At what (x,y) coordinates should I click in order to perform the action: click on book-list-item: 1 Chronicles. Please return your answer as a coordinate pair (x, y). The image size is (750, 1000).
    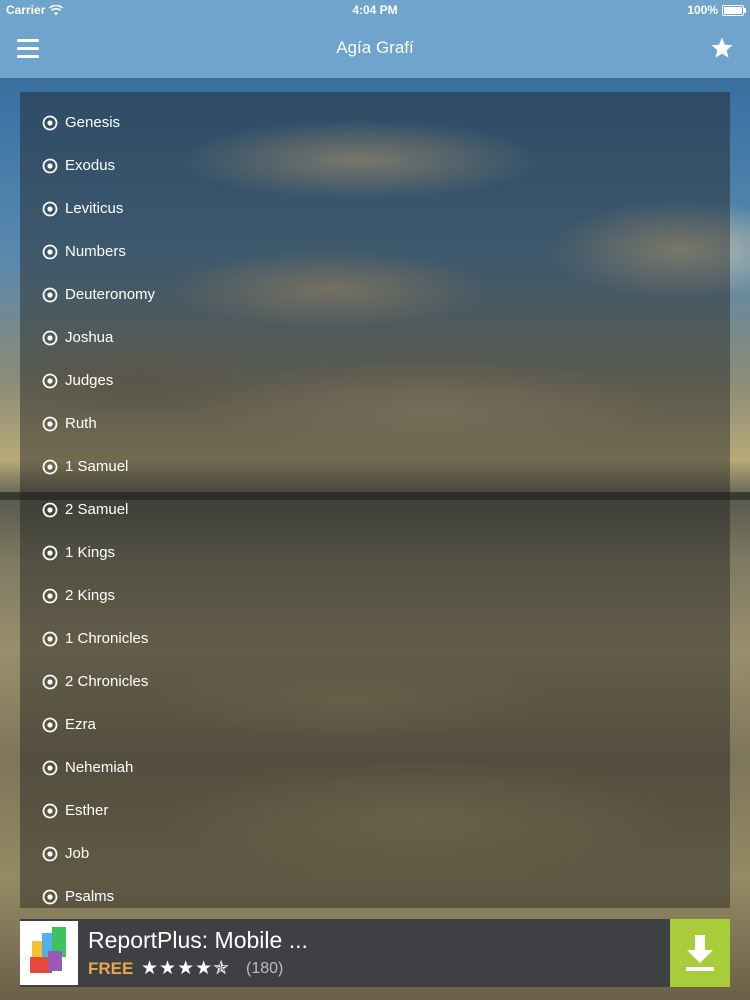
    Looking at the image, I should click on (375, 638).